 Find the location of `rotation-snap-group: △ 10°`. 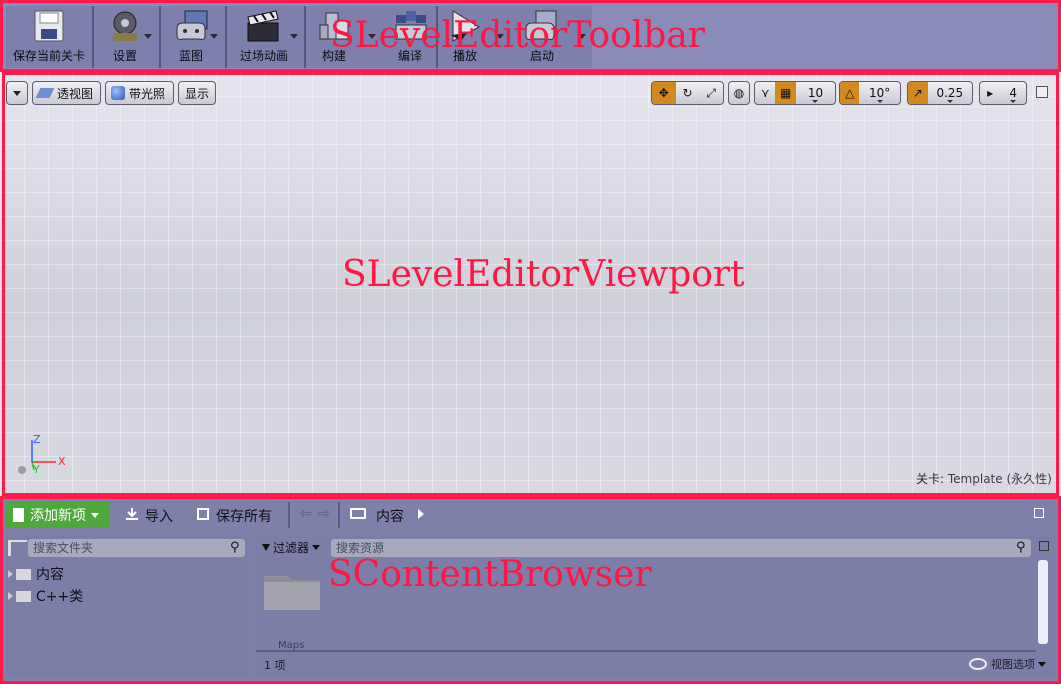

rotation-snap-group: △ 10° is located at coordinates (870, 93).